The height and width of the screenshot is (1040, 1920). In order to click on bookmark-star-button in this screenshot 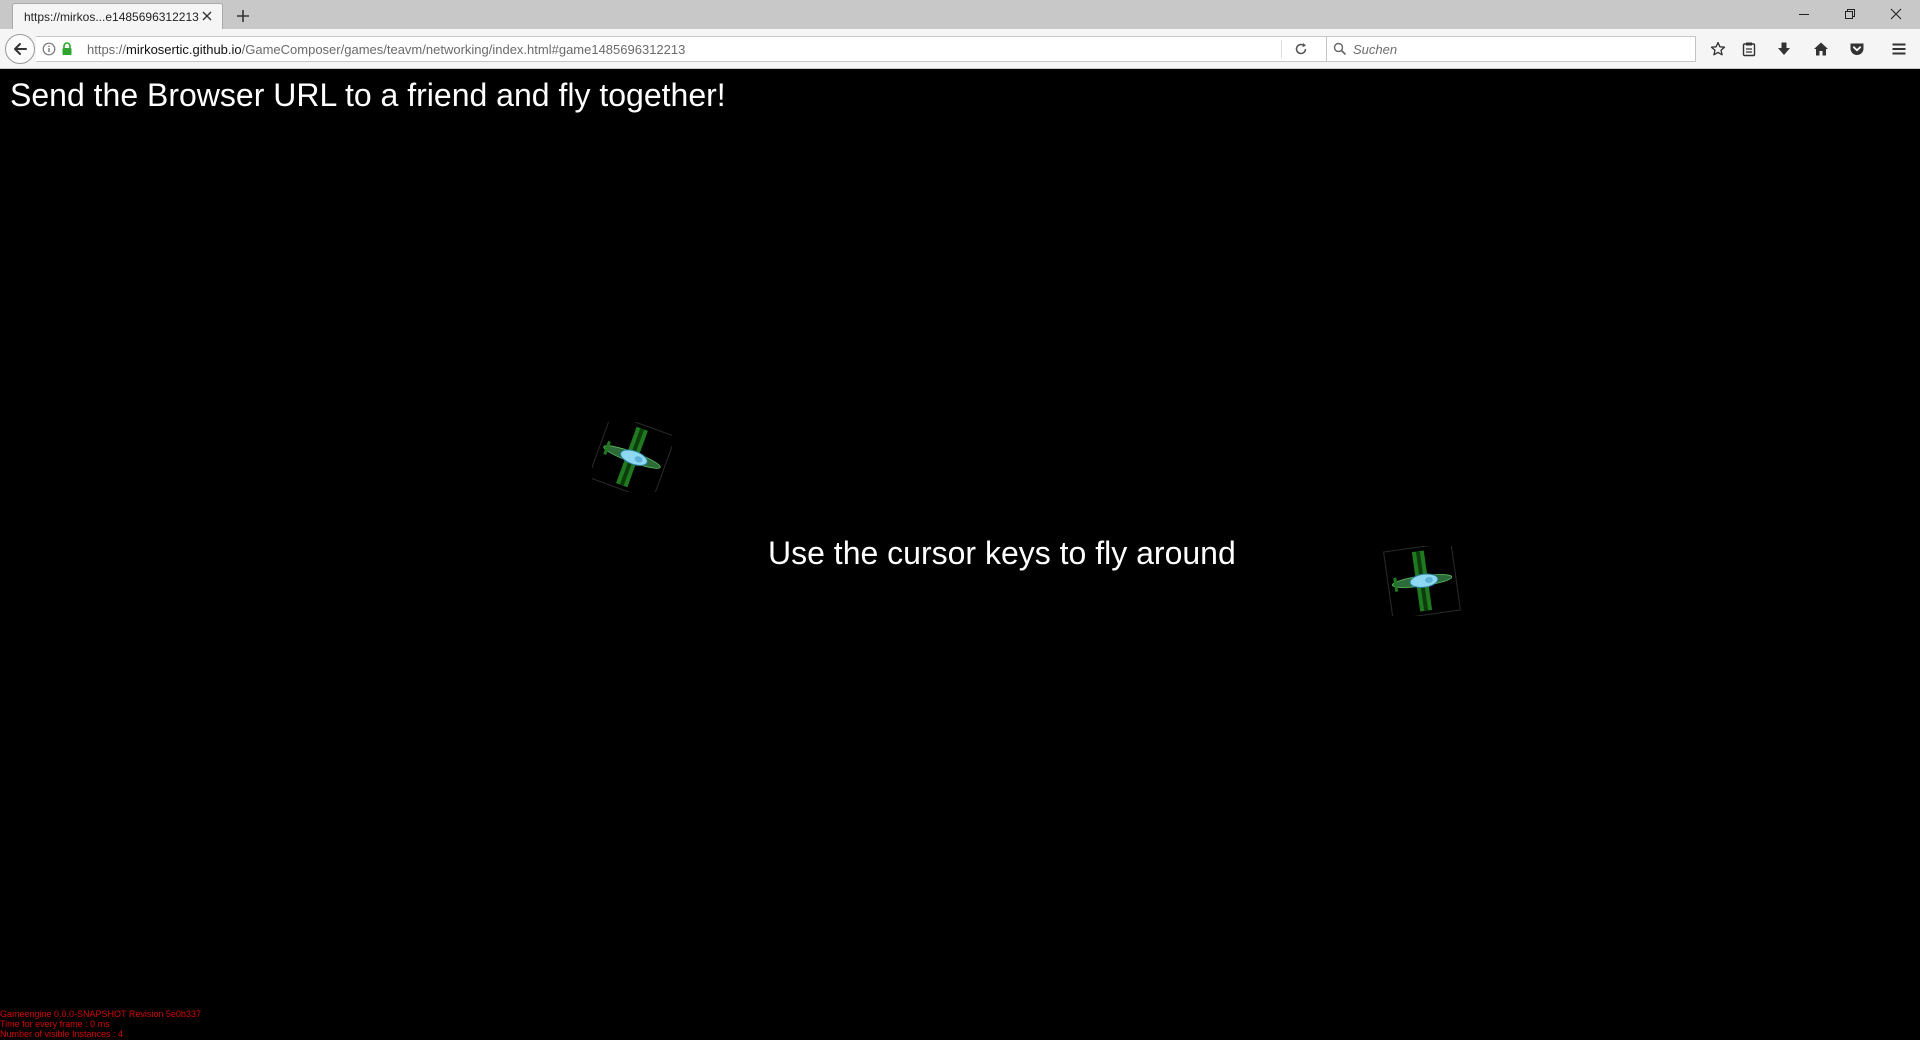, I will do `click(1718, 49)`.